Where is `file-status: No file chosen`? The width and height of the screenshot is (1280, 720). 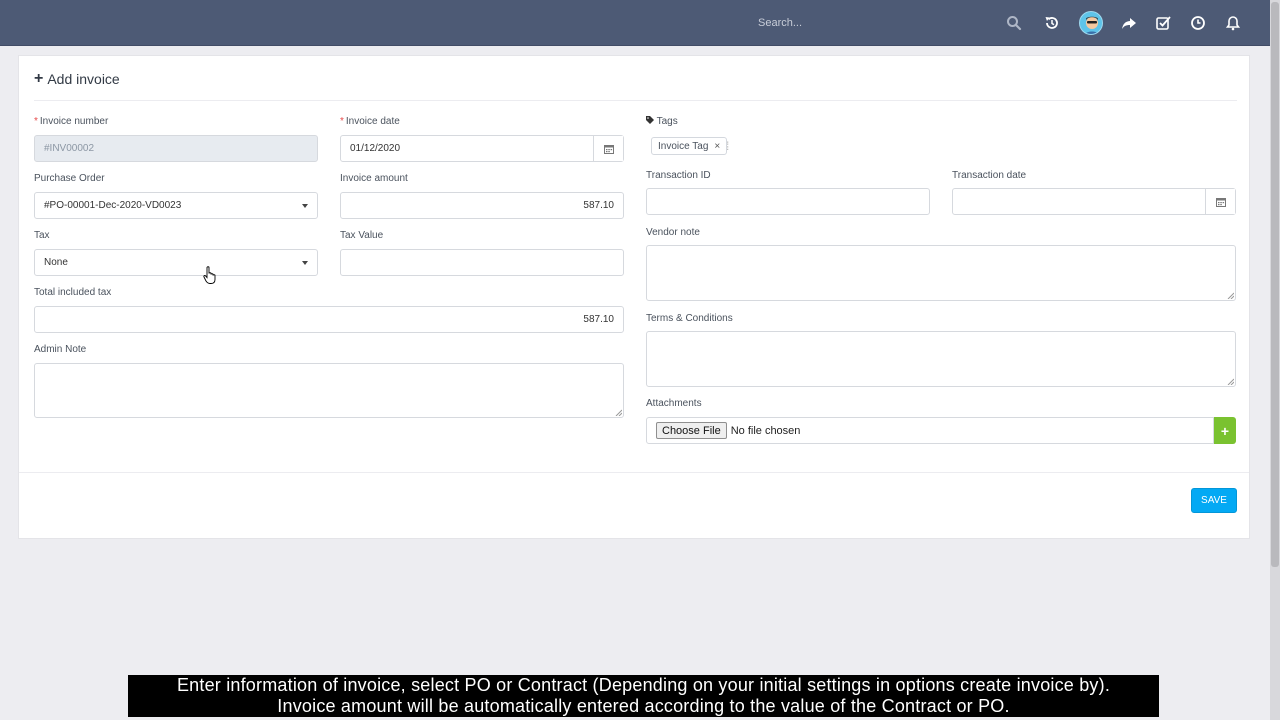
file-status: No file chosen is located at coordinates (765, 430).